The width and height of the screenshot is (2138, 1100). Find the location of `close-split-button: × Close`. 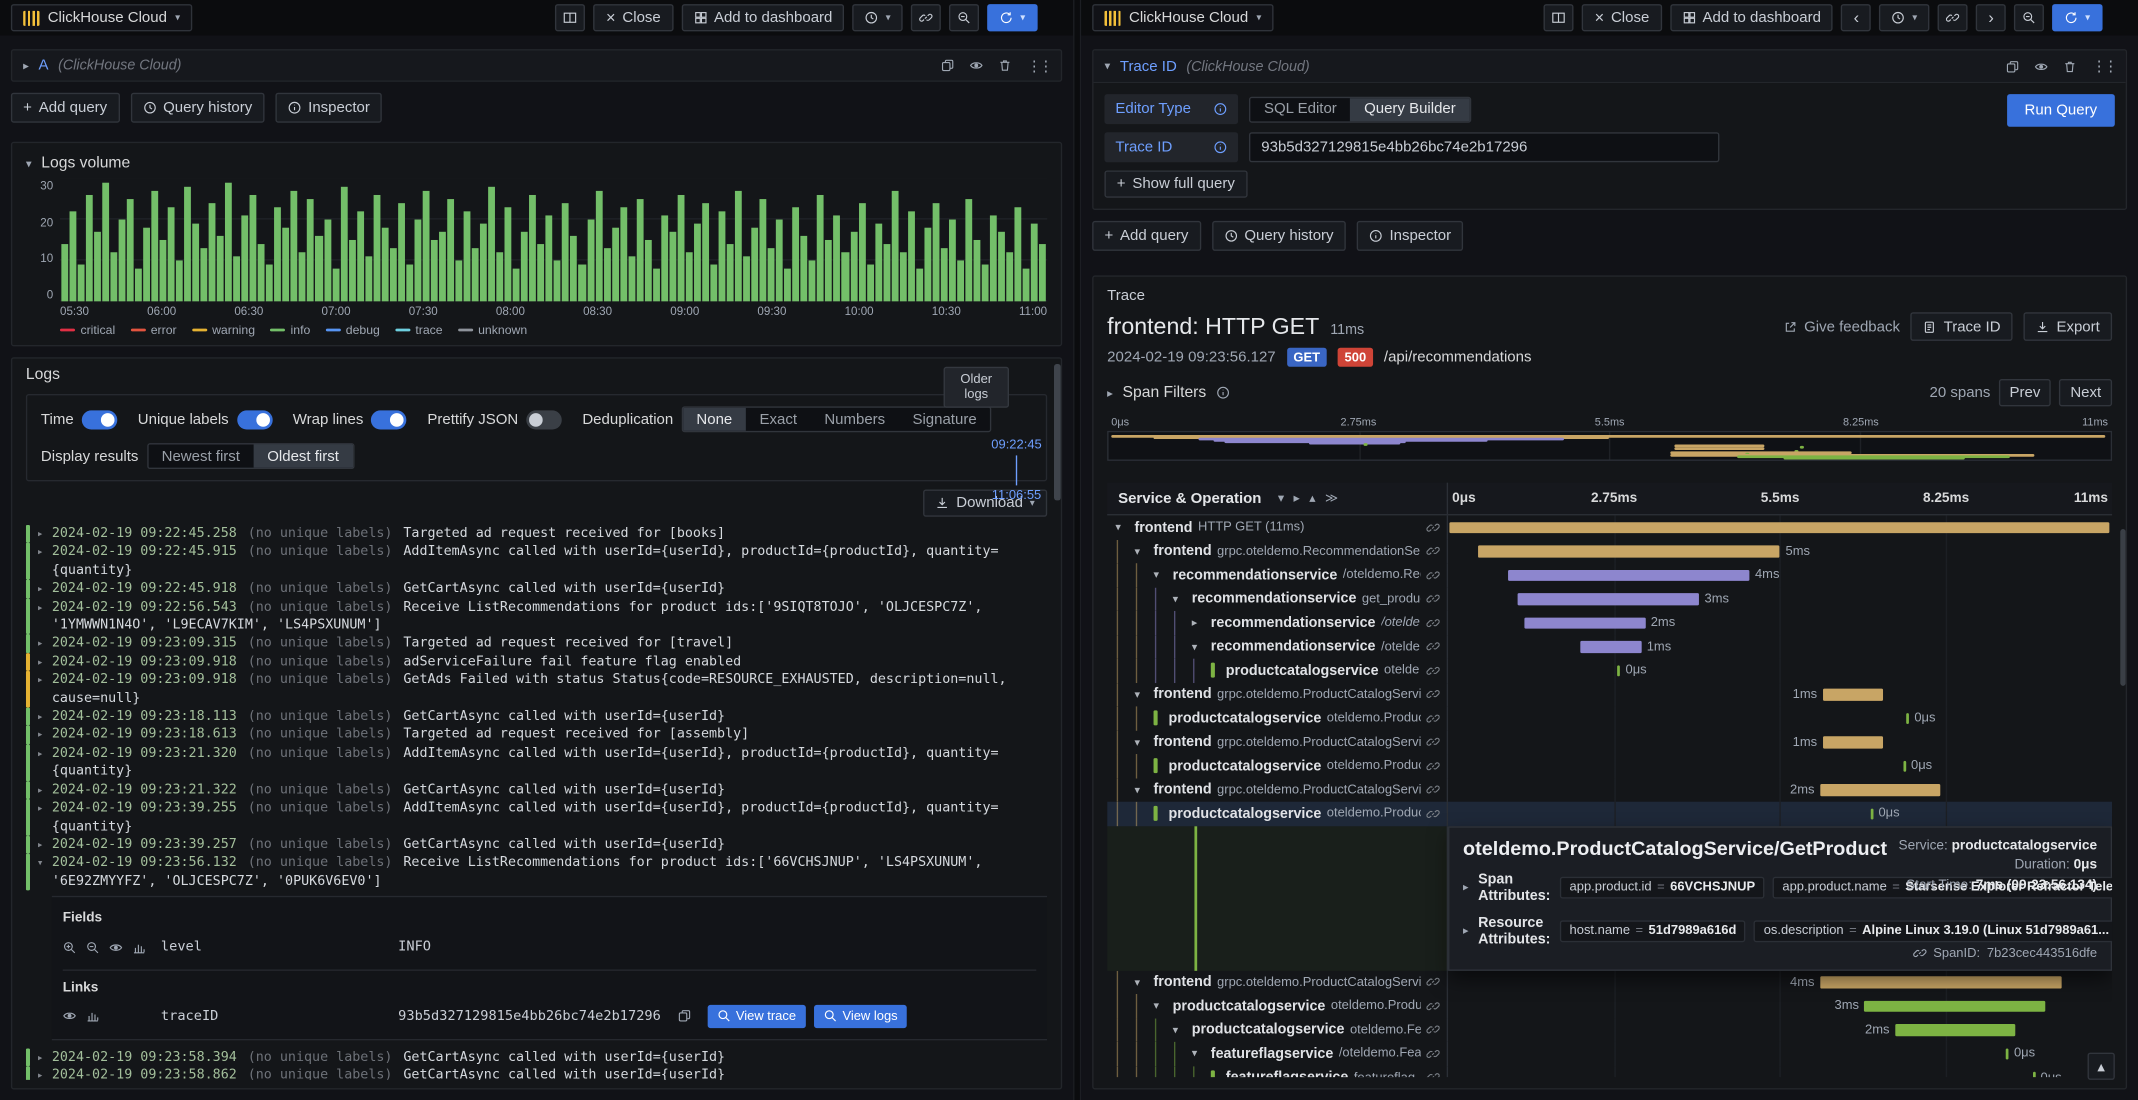

close-split-button: × Close is located at coordinates (1622, 18).